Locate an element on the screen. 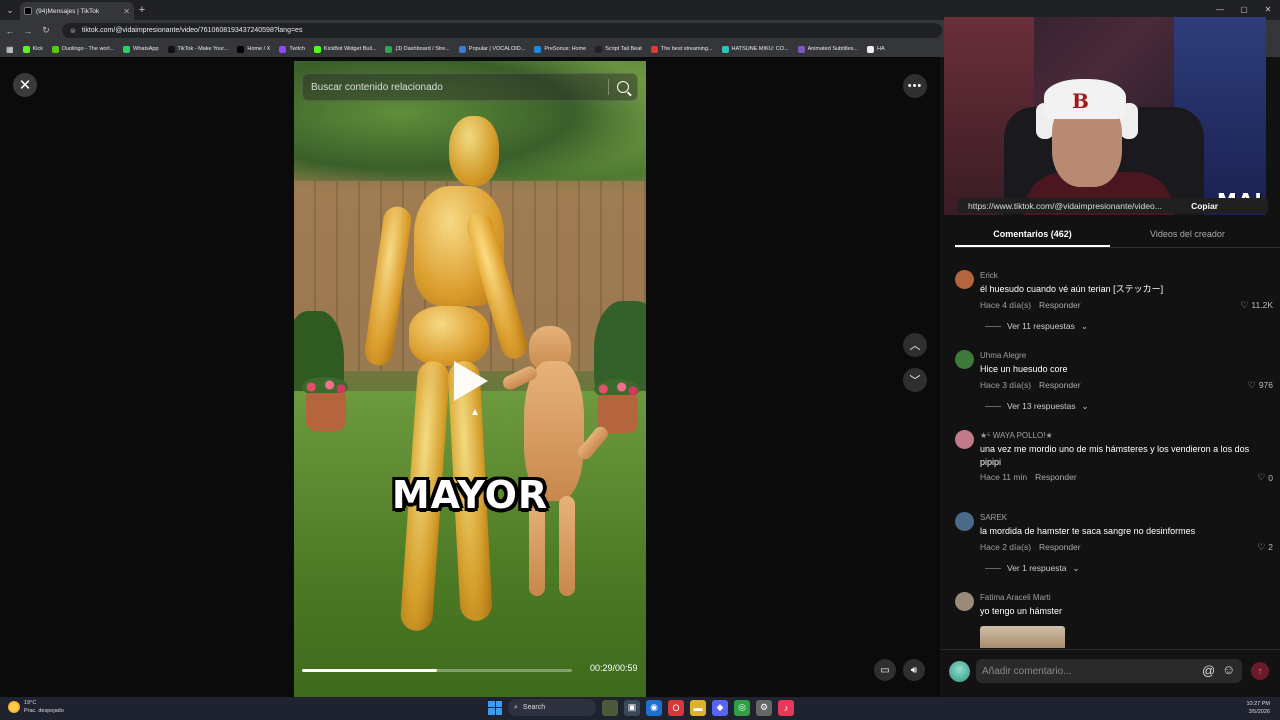 The height and width of the screenshot is (720, 1280). bookmark-item: WhatsApp is located at coordinates (141, 49).